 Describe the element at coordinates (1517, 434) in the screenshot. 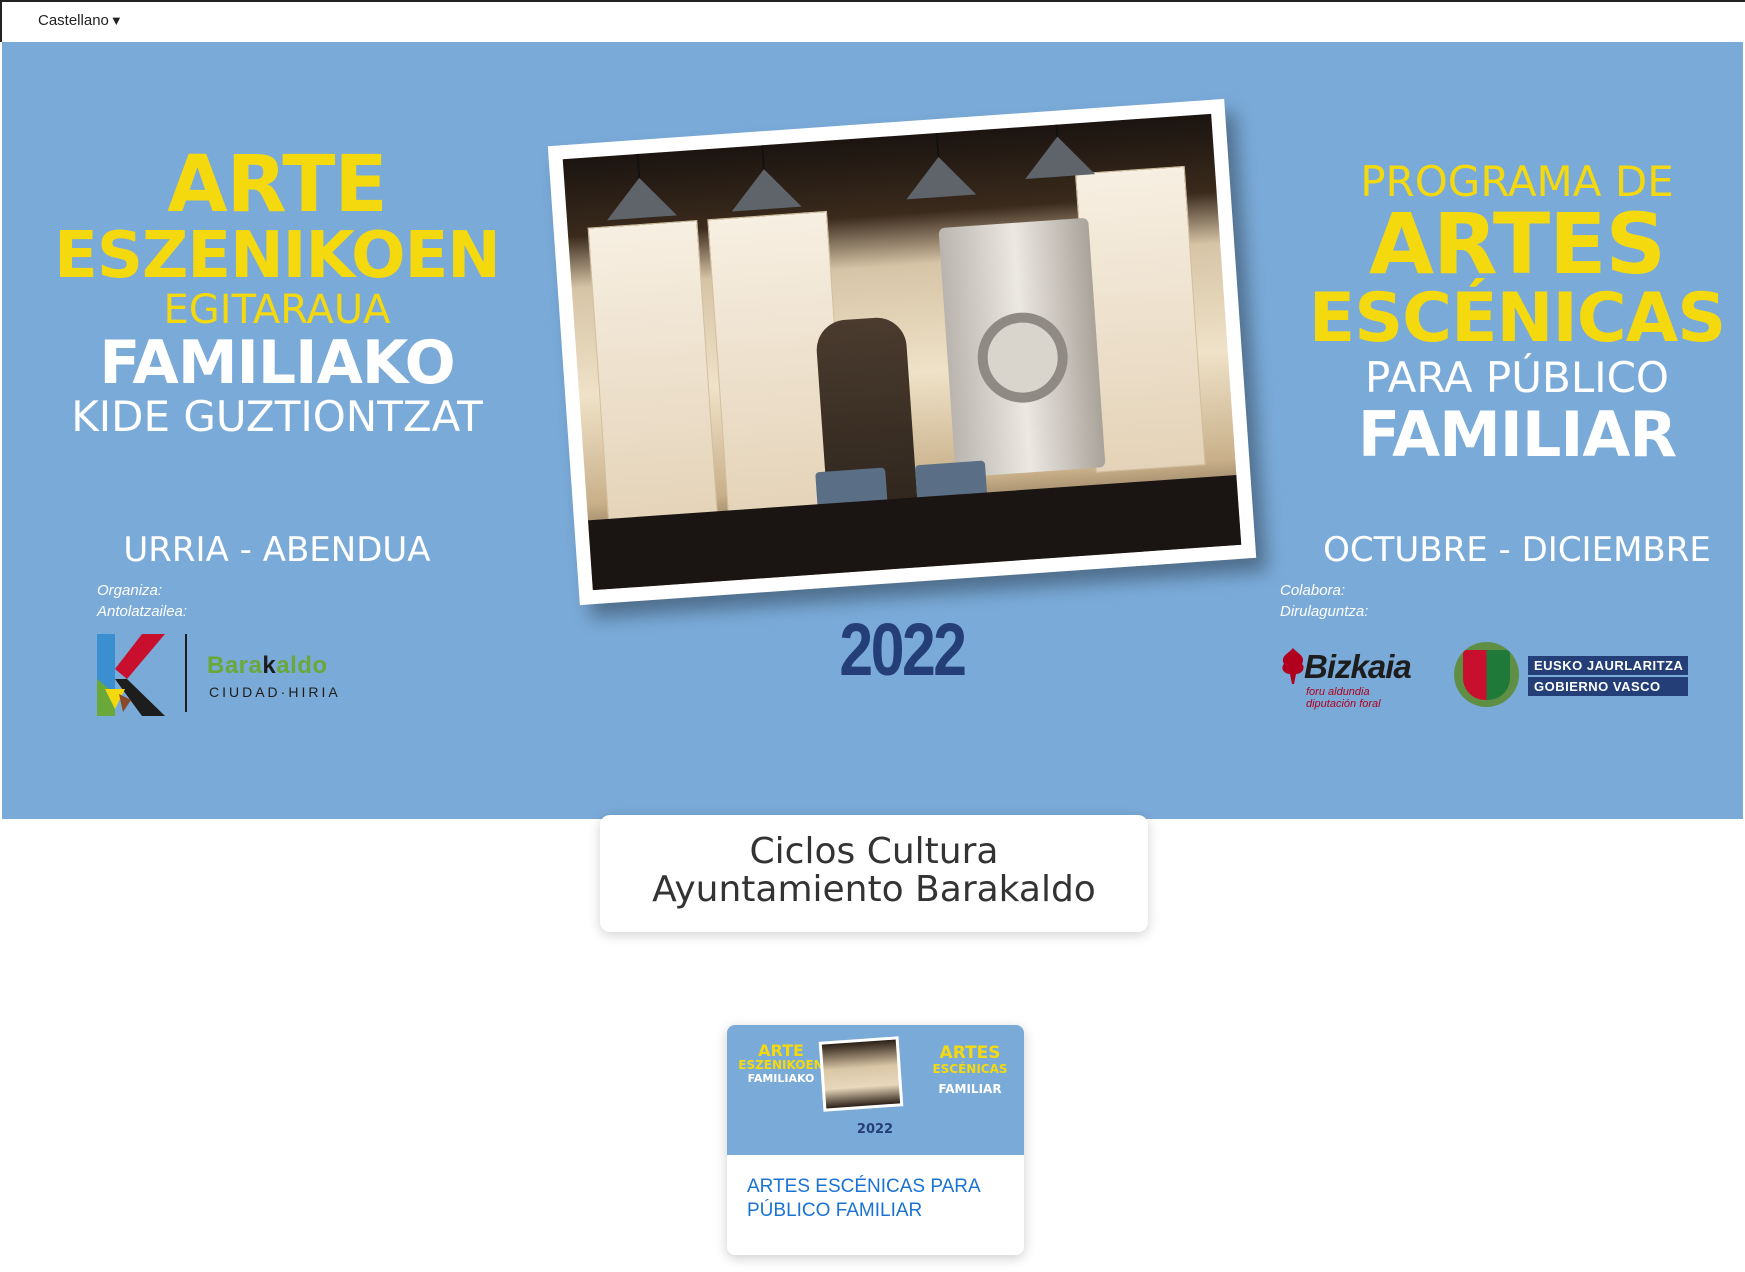

I see `heading-familiar: FAMILIAR` at that location.